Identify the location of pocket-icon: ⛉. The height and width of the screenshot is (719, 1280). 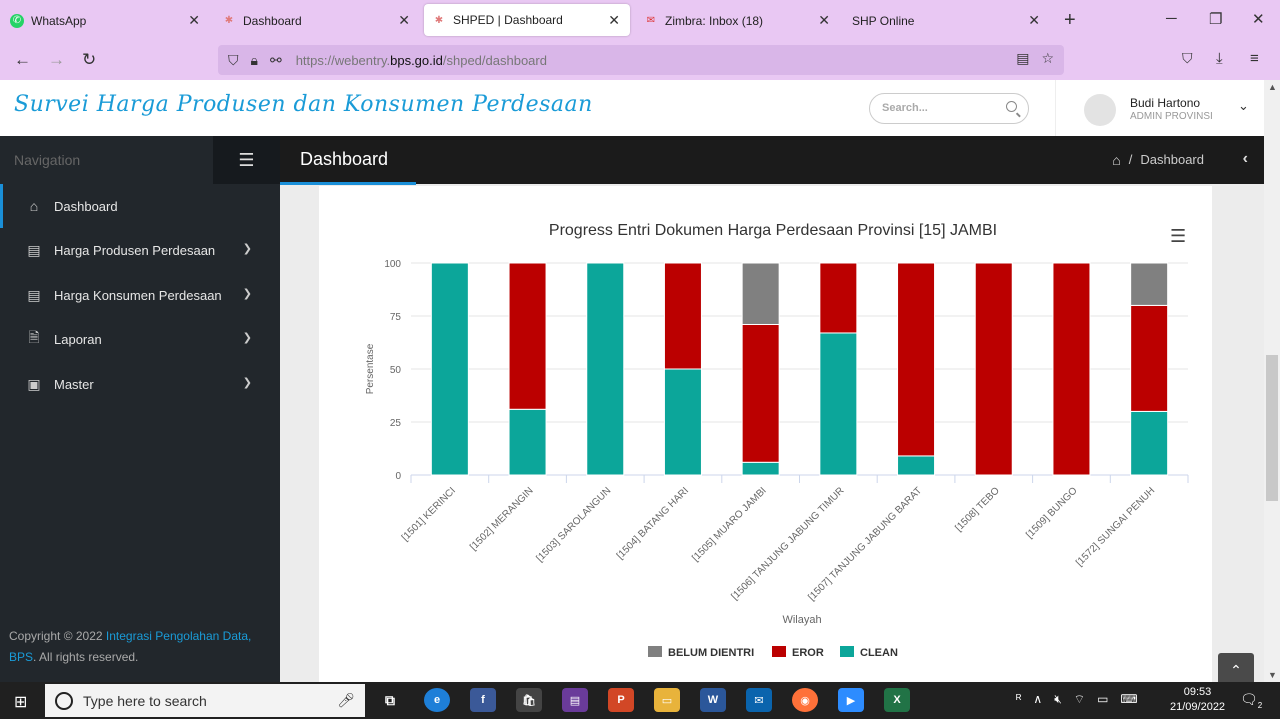
(1187, 58).